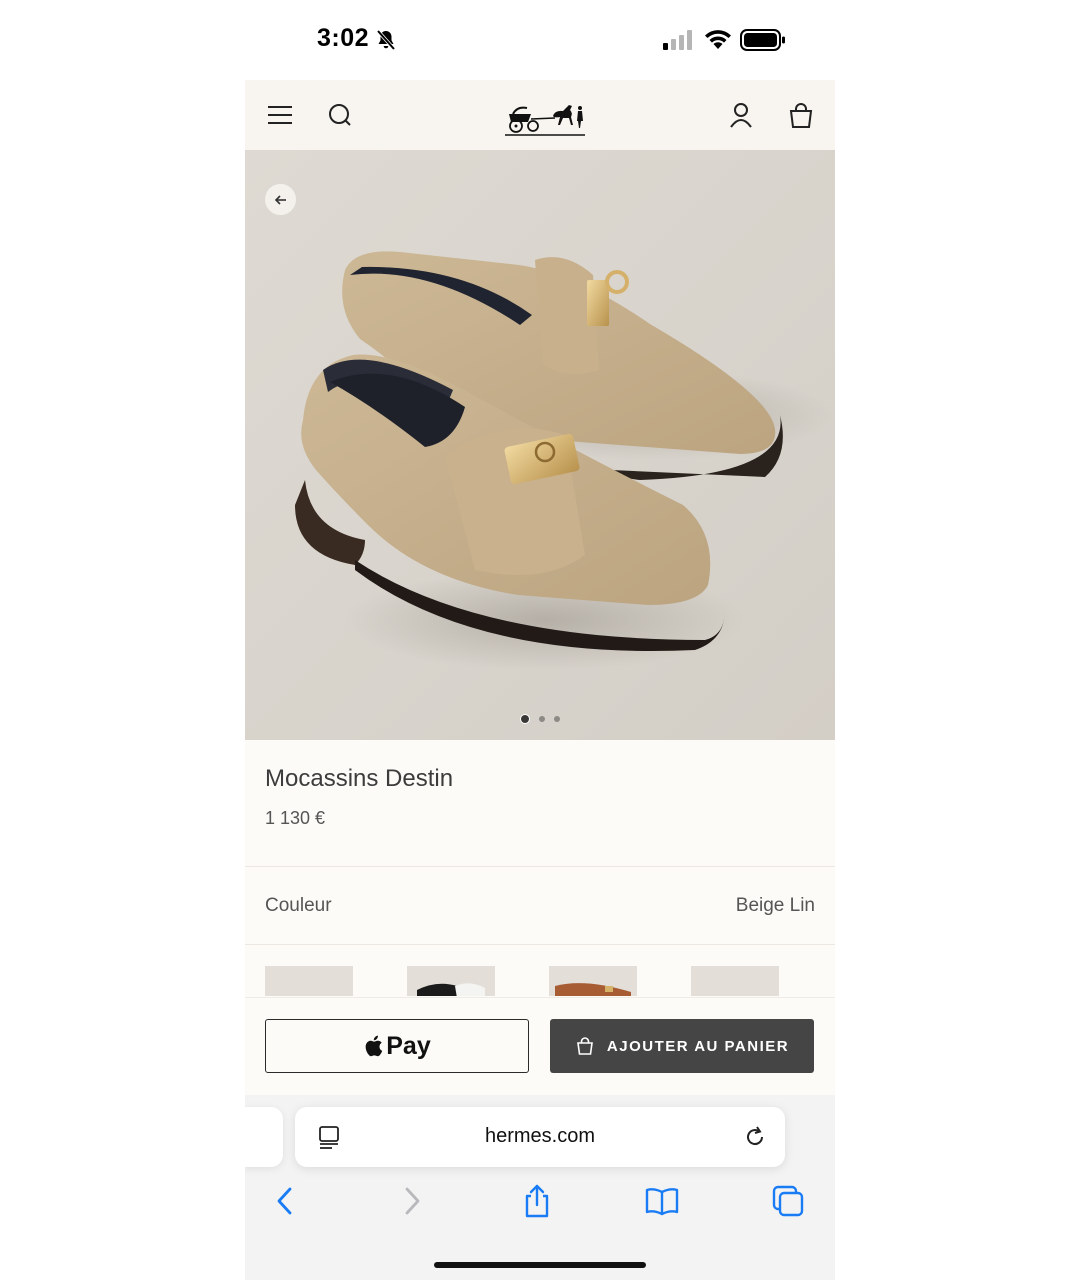 This screenshot has height=1280, width=1080. I want to click on url-text: hermes.com, so click(540, 1136).